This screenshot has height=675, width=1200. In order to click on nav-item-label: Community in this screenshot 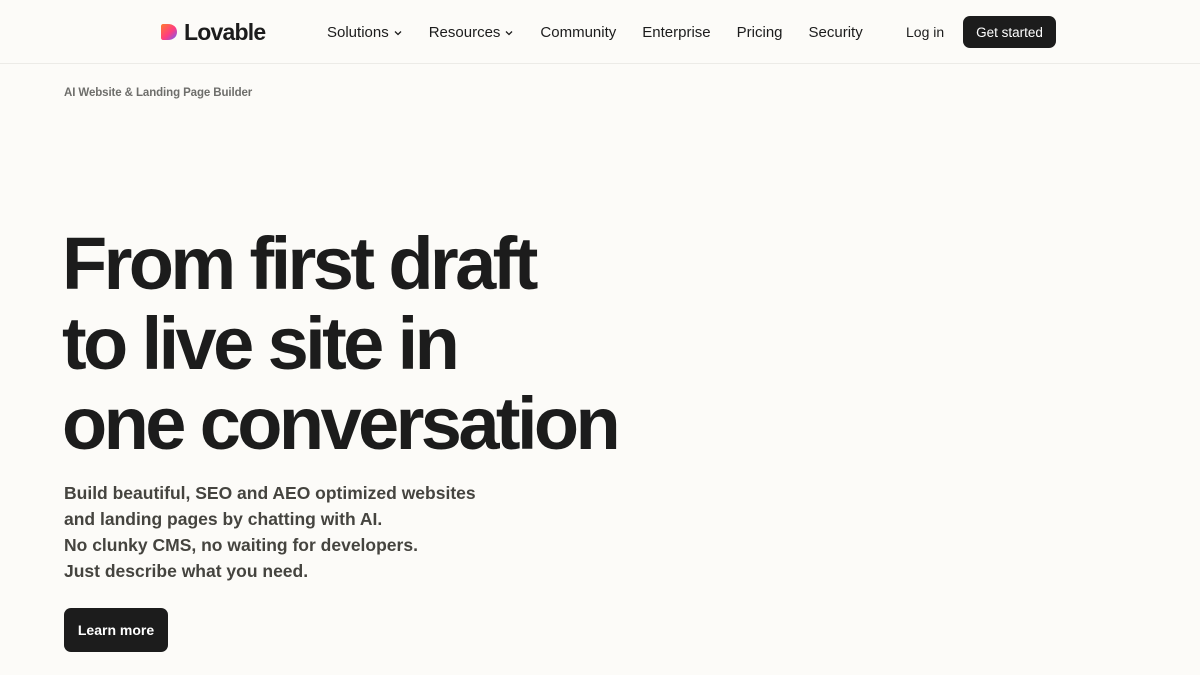, I will do `click(578, 32)`.